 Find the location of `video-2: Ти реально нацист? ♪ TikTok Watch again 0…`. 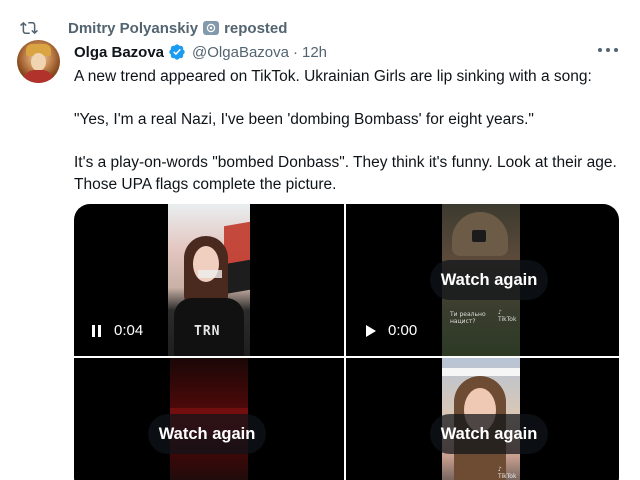

video-2: Ти реально нацист? ♪ TikTok Watch again 0… is located at coordinates (482, 280).